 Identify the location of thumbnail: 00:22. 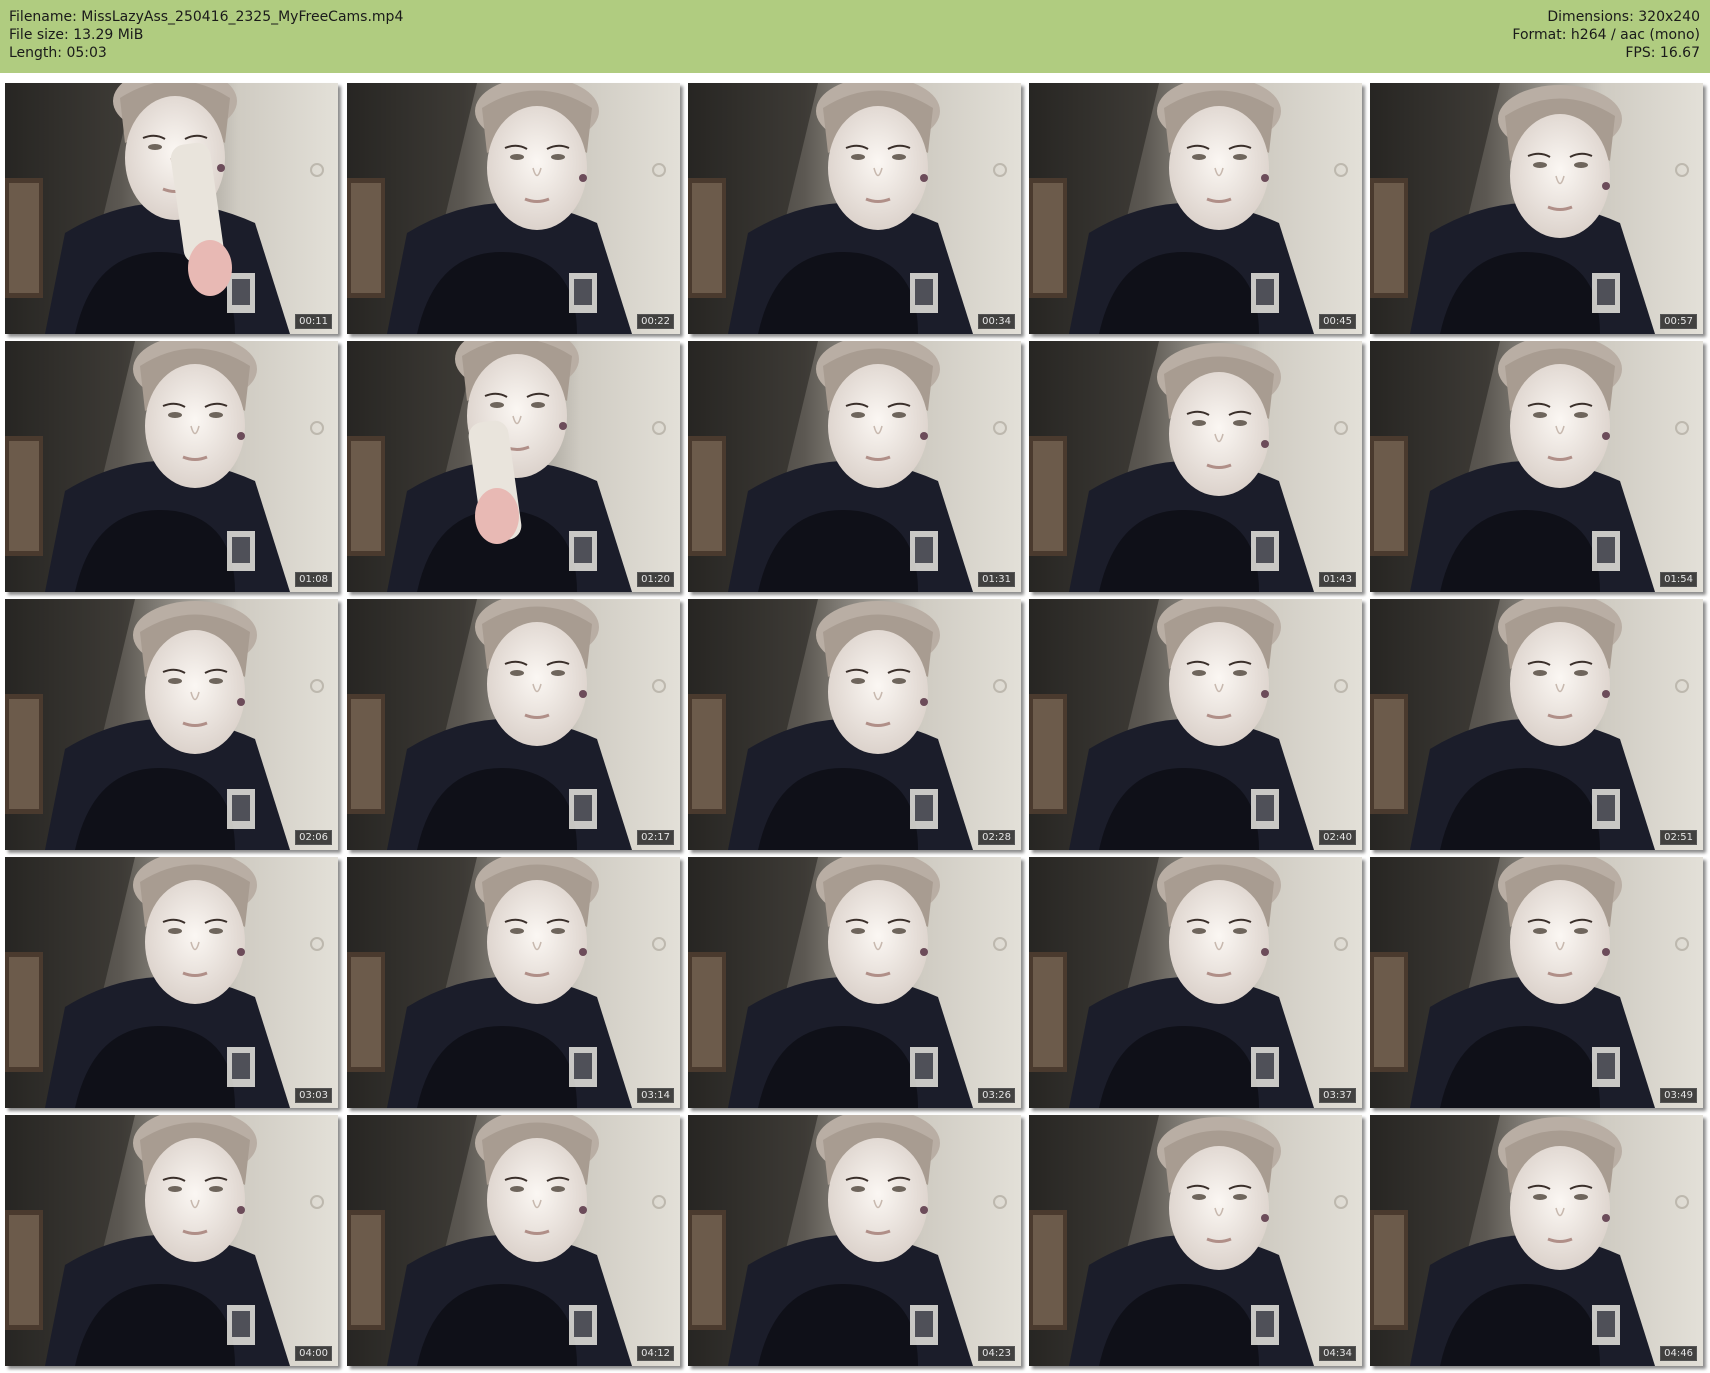
(513, 208).